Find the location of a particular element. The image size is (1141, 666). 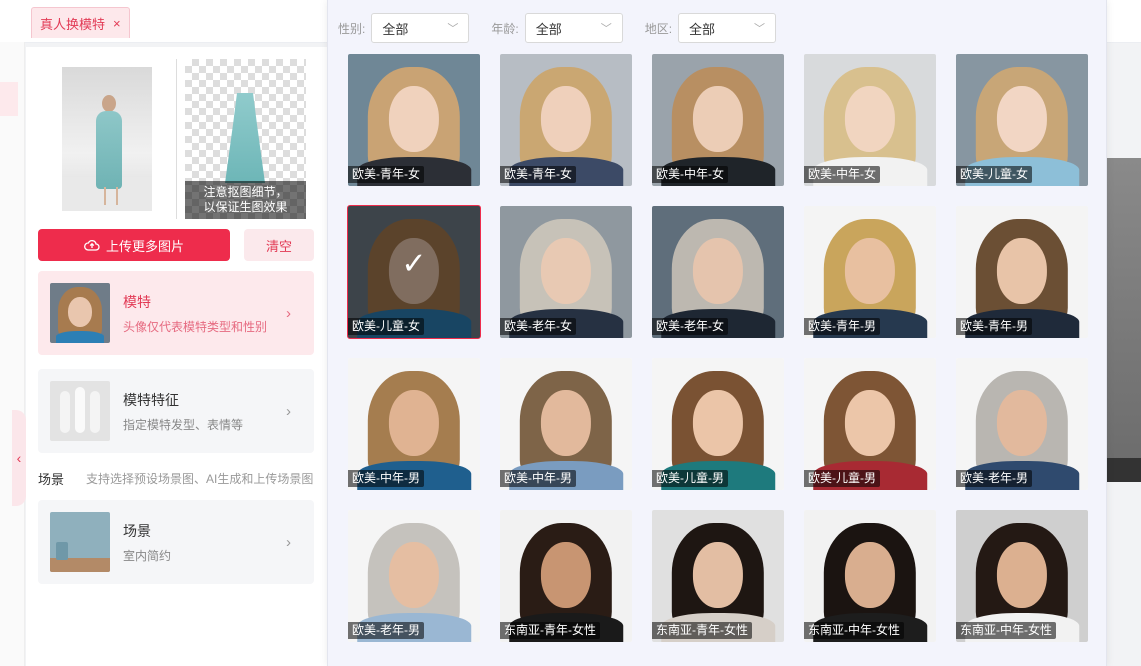

cutout-preview: 注意抠图细节， 以保证生图效果 is located at coordinates (245, 139).